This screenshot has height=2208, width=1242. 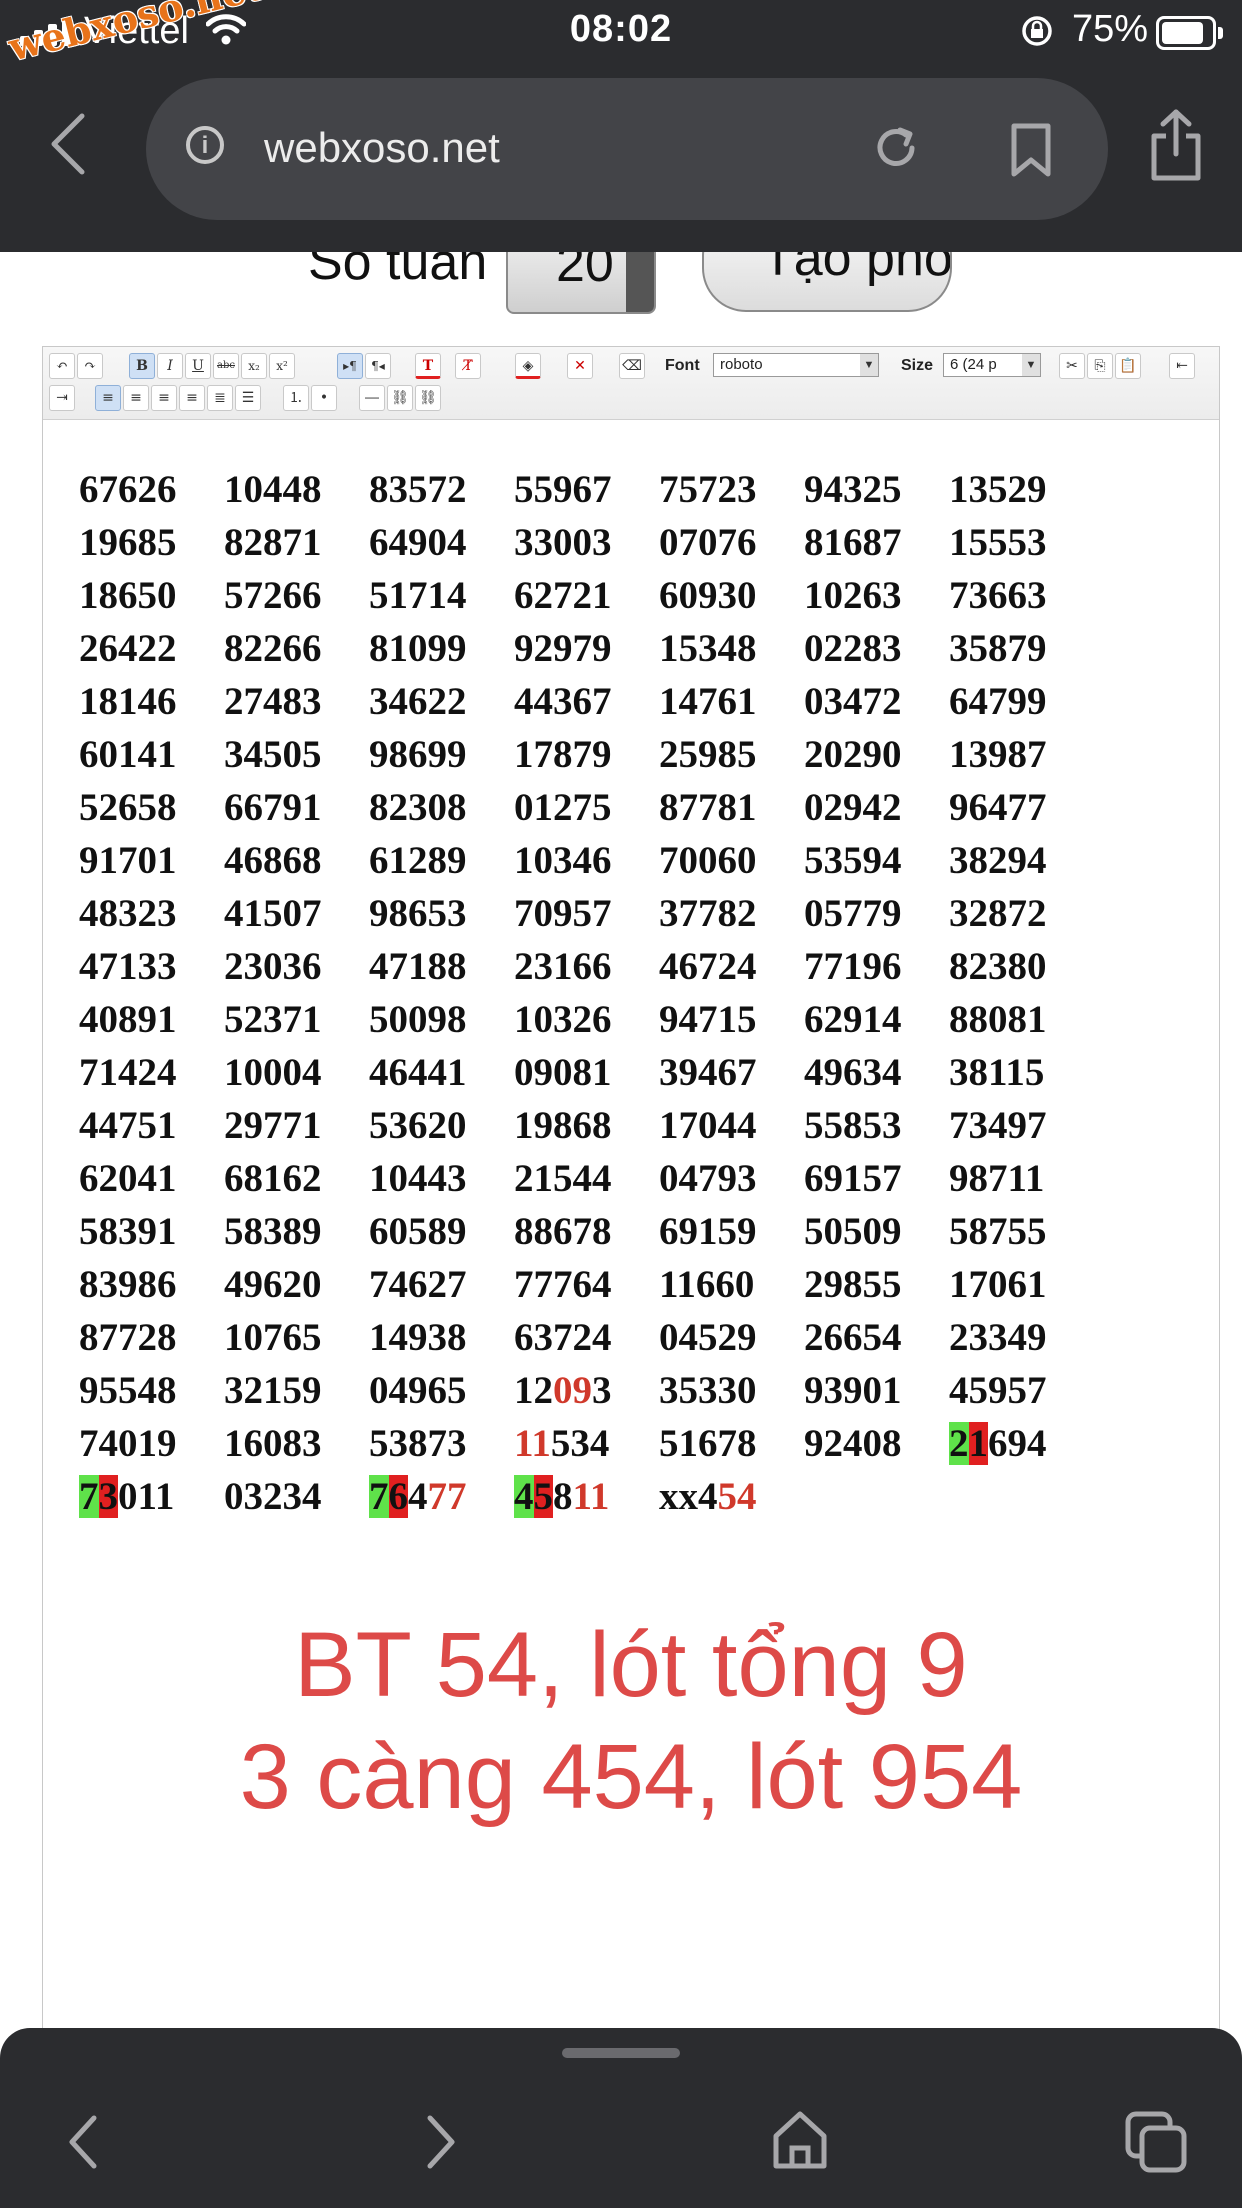 What do you see at coordinates (418, 754) in the screenshot?
I see `number-cell: 98699` at bounding box center [418, 754].